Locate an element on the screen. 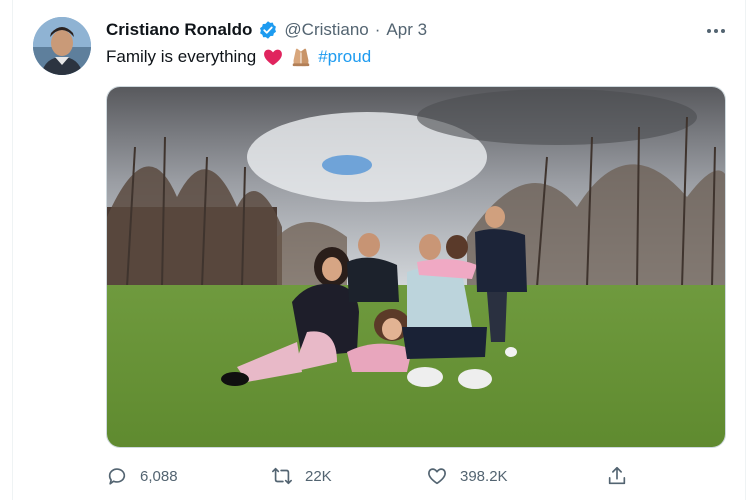  share-button is located at coordinates (617, 476).